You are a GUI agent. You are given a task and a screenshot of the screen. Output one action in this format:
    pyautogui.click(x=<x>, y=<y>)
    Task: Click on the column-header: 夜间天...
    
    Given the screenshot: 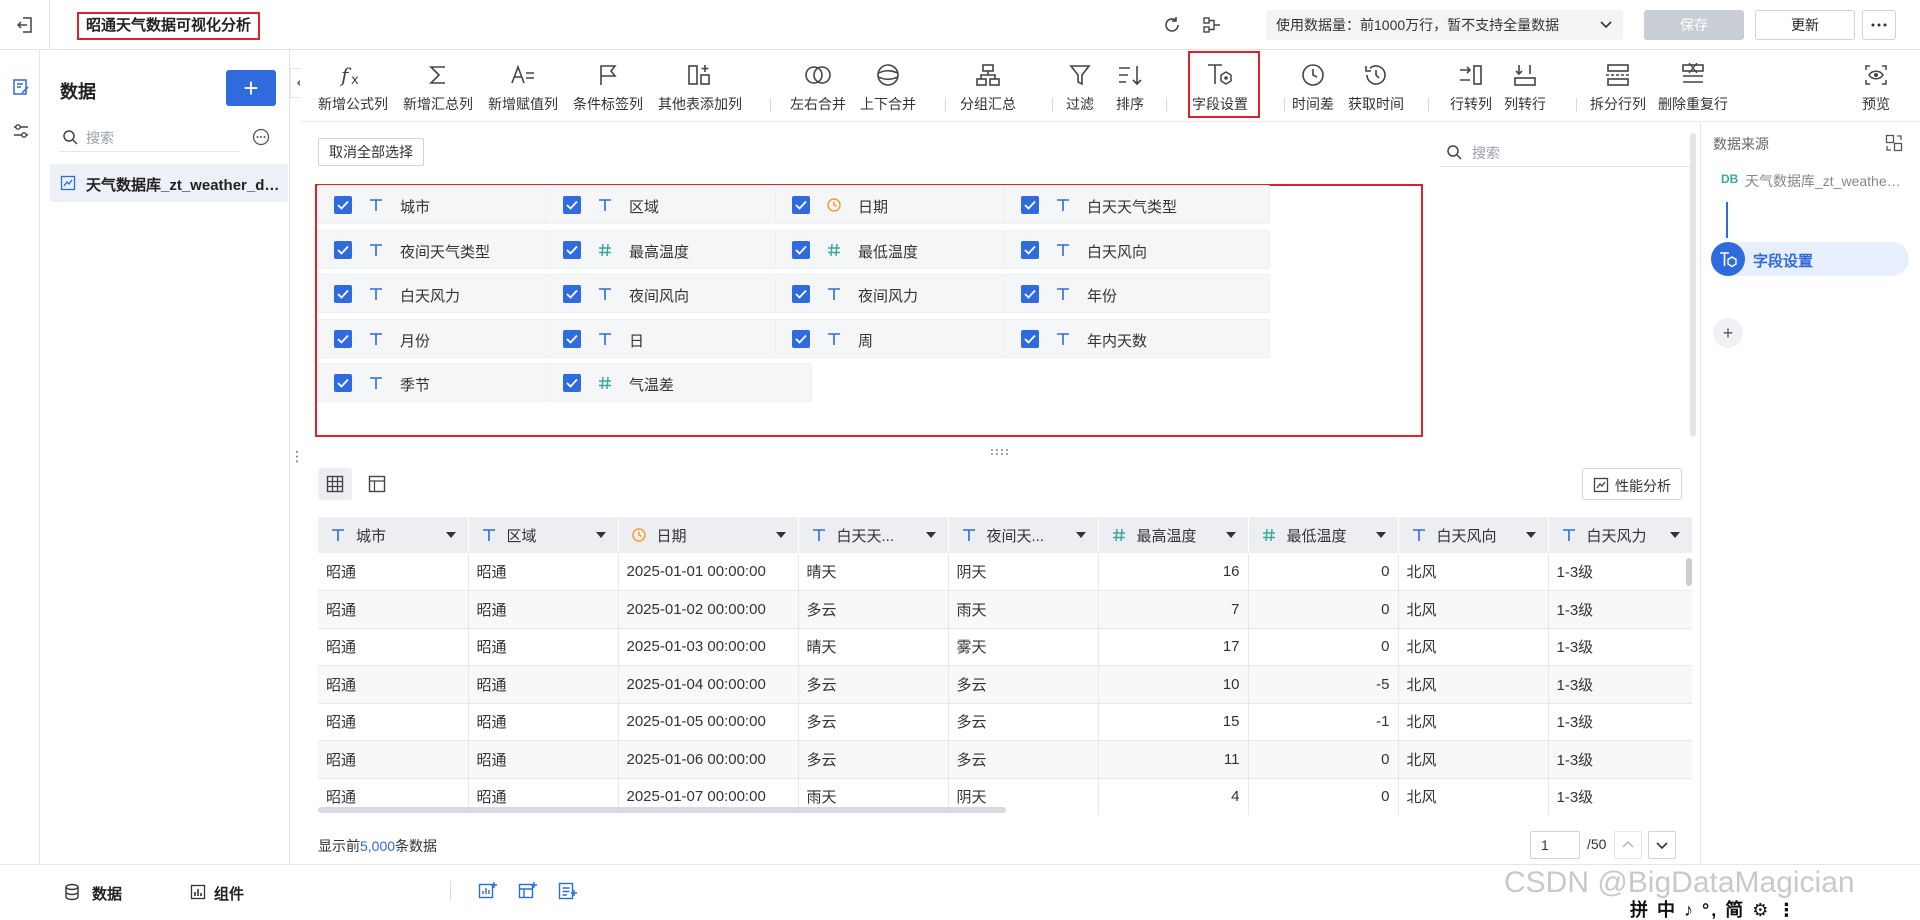 What is the action you would take?
    pyautogui.click(x=1023, y=535)
    